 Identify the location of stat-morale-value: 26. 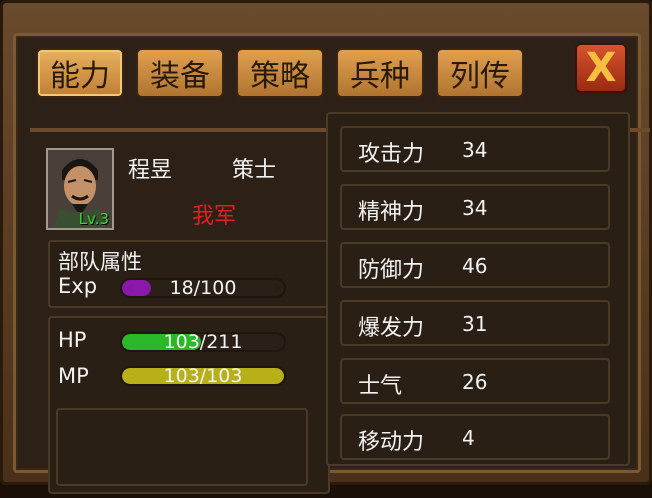
(475, 382).